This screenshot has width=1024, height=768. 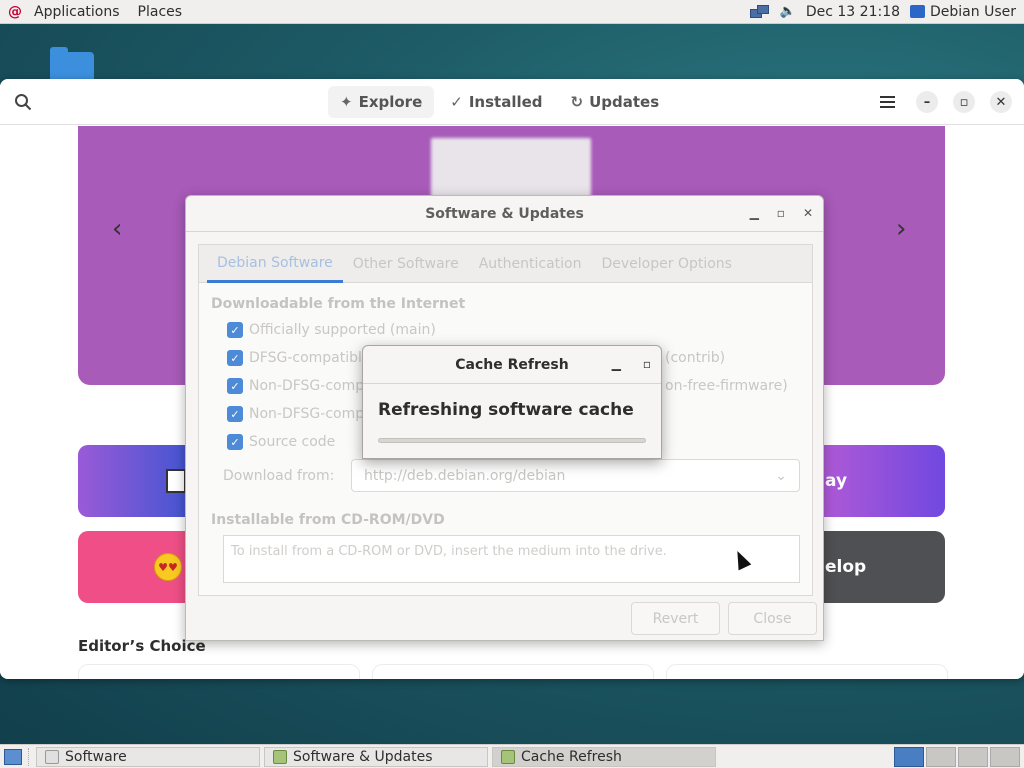 I want to click on category-develop-label: elop, so click(x=846, y=567).